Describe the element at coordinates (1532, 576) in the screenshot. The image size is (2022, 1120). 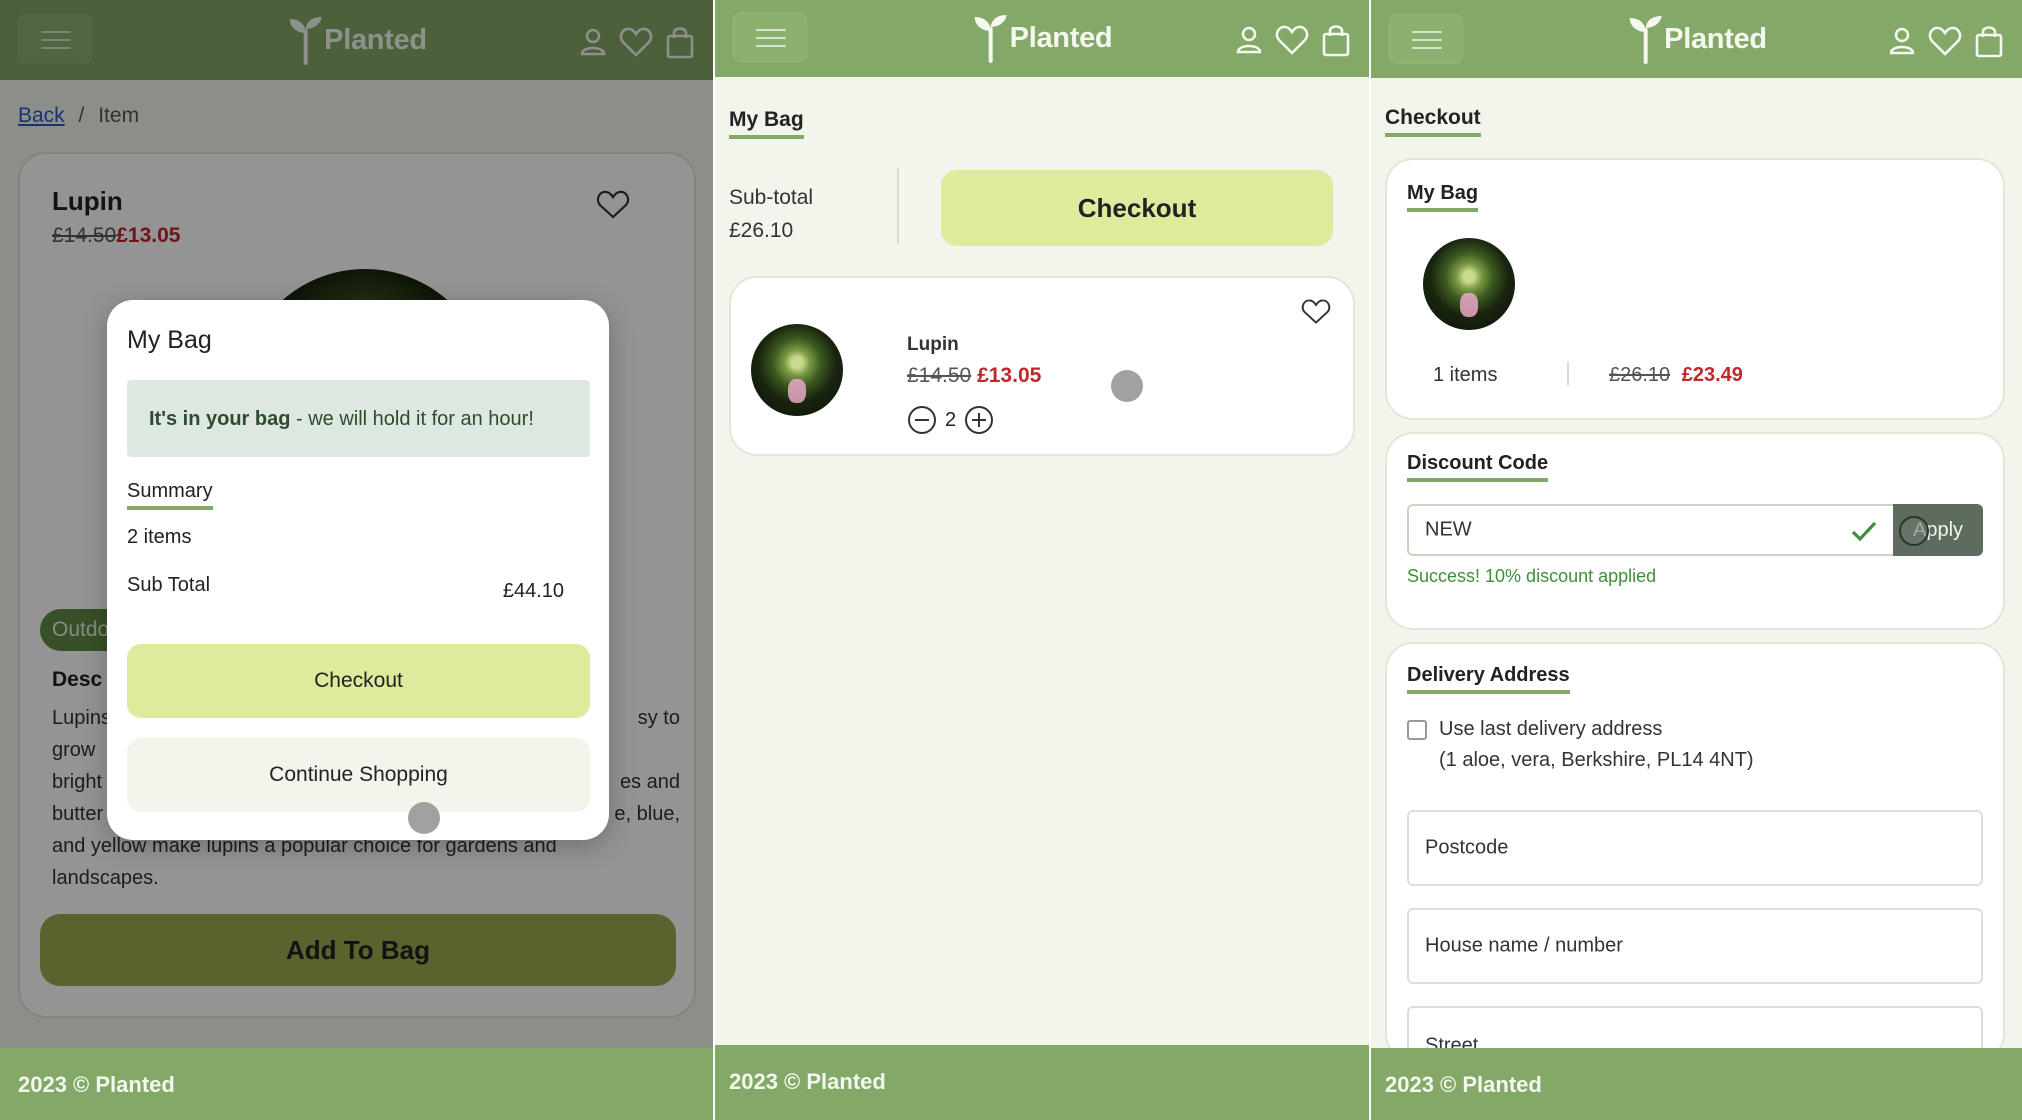
I see `discount-success-message: Success! 10% discount applied` at that location.